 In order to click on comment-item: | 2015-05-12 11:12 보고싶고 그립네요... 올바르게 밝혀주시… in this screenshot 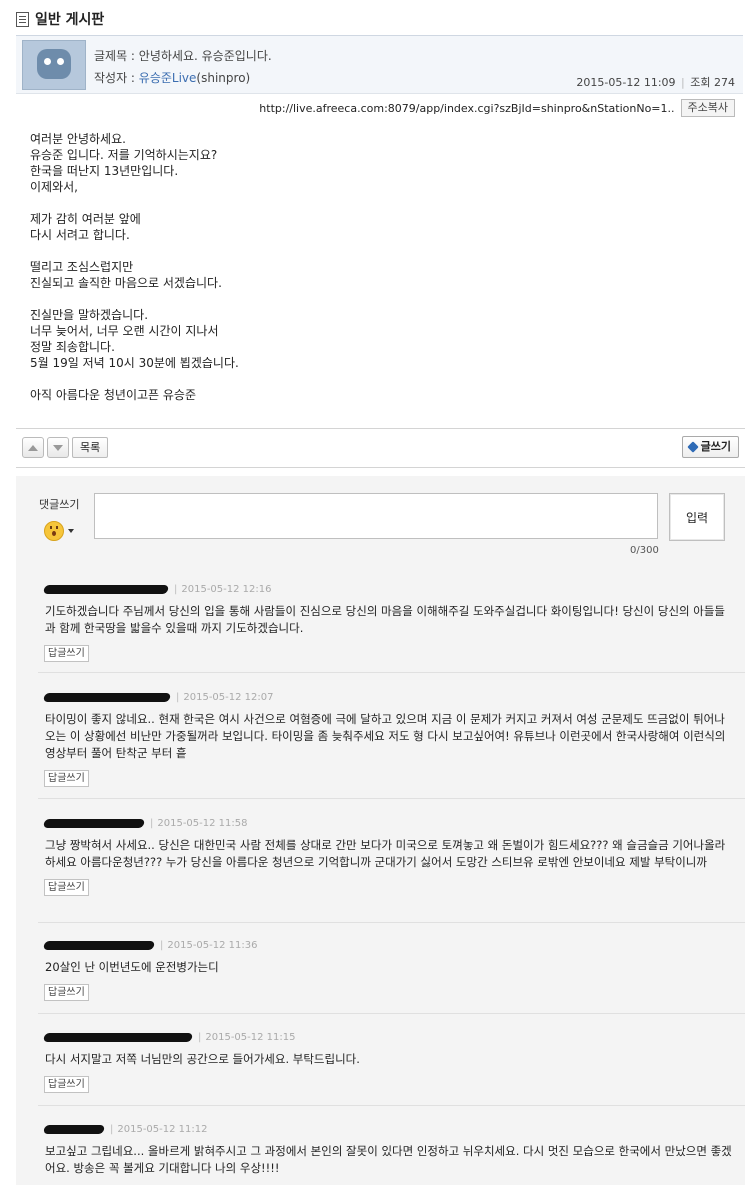, I will do `click(388, 1149)`.